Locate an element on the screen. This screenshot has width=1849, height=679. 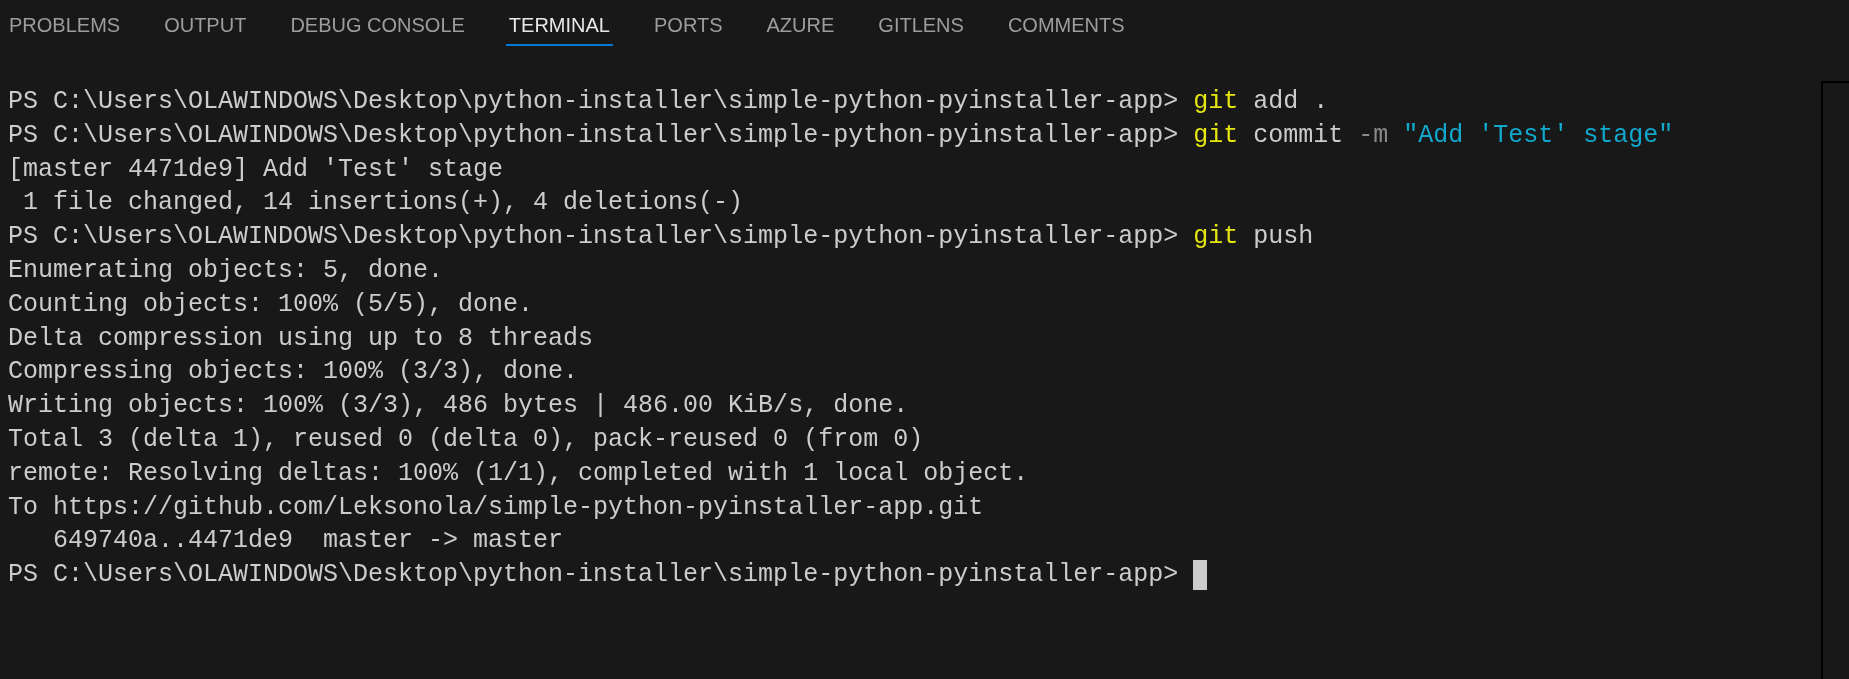
panel-tab: PROBLEMS is located at coordinates (65, 28).